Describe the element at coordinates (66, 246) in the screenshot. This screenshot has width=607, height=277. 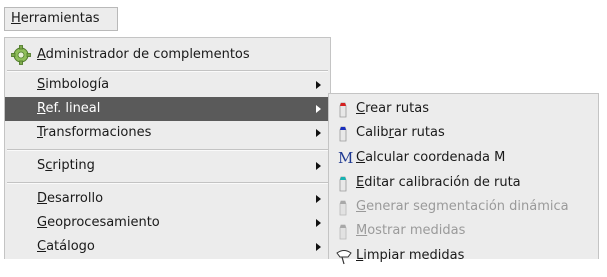
I see `menu-item-label: Catálogo` at that location.